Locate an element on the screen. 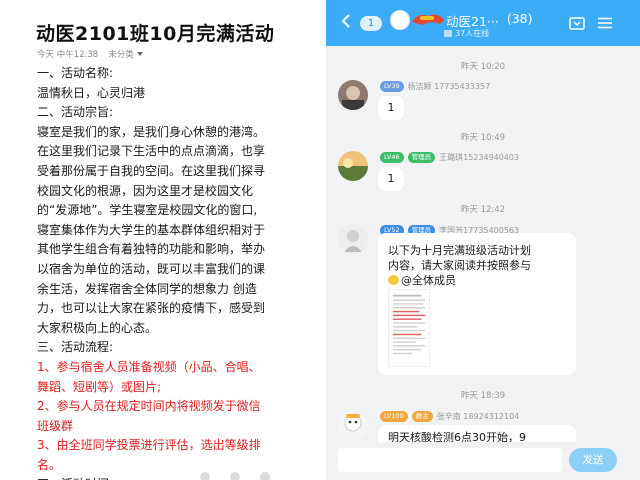  member-count: (38) is located at coordinates (519, 18).